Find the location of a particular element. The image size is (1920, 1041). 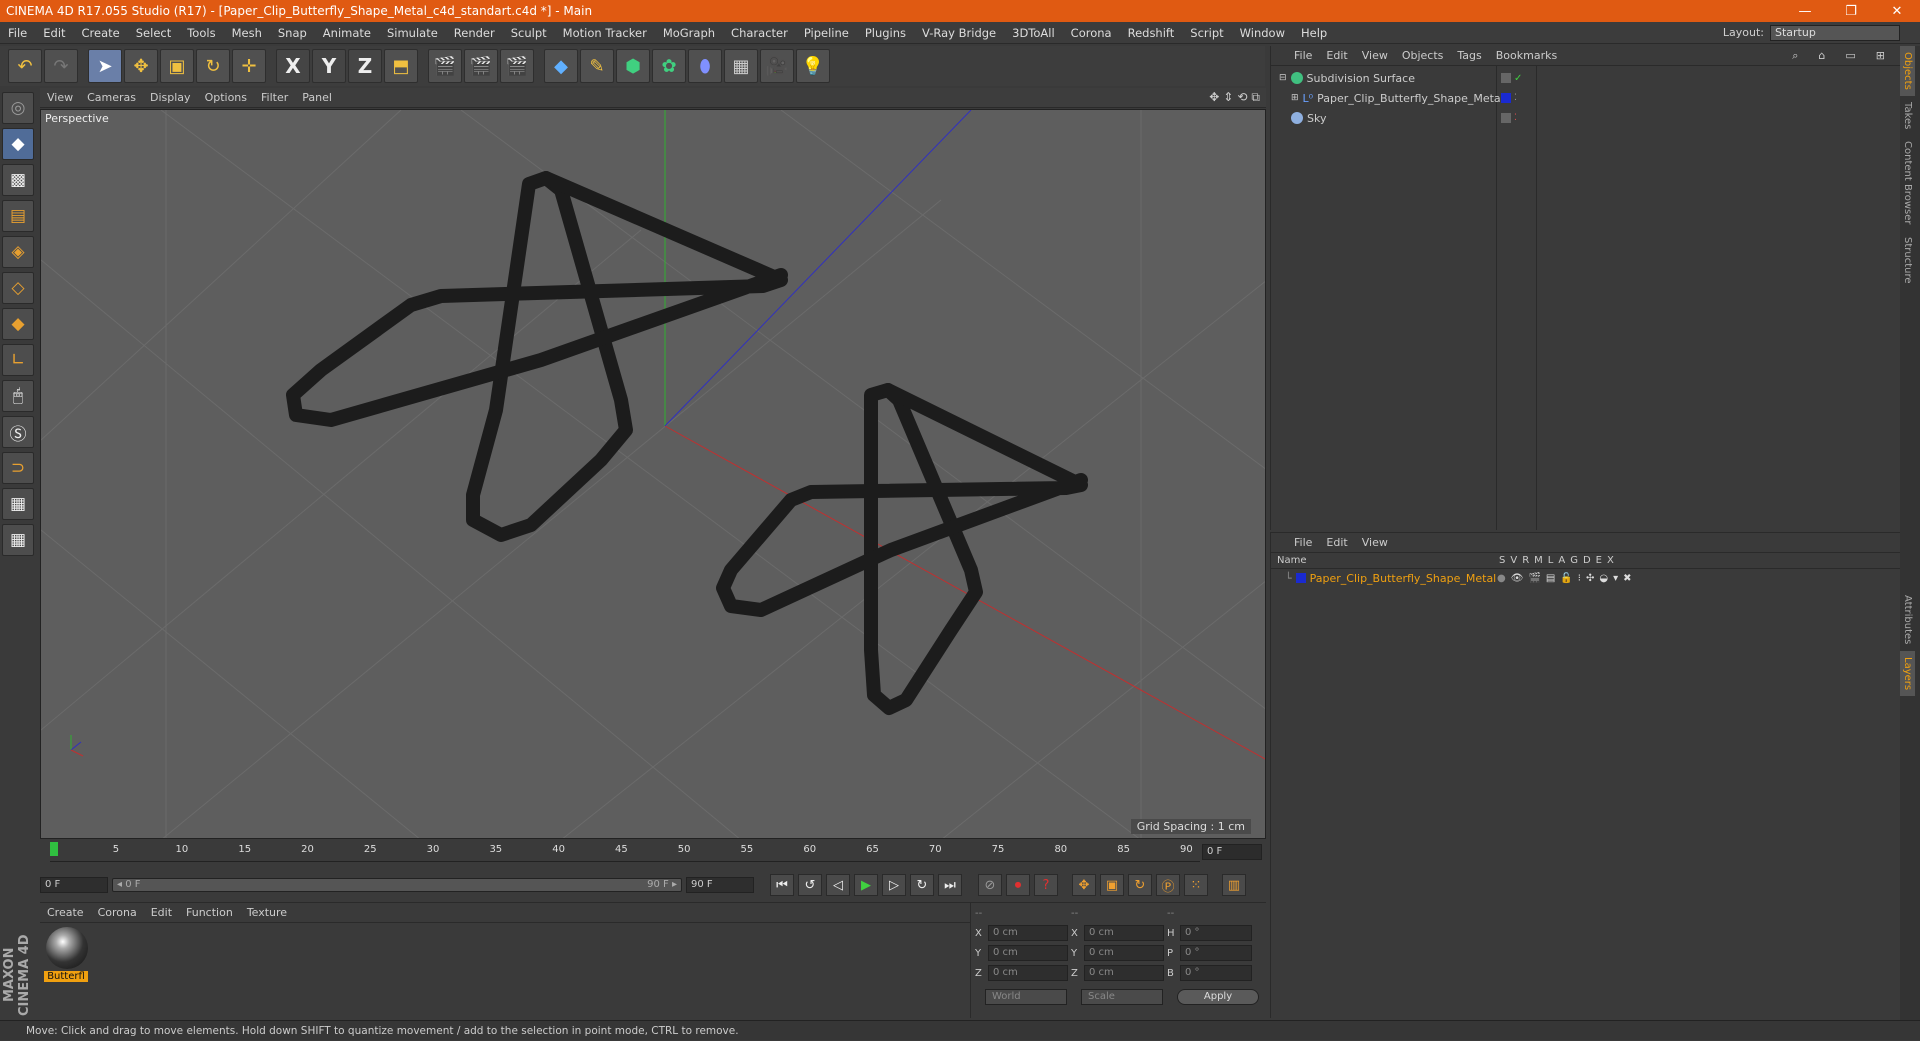

previous-frame-button: ◁ is located at coordinates (838, 885).